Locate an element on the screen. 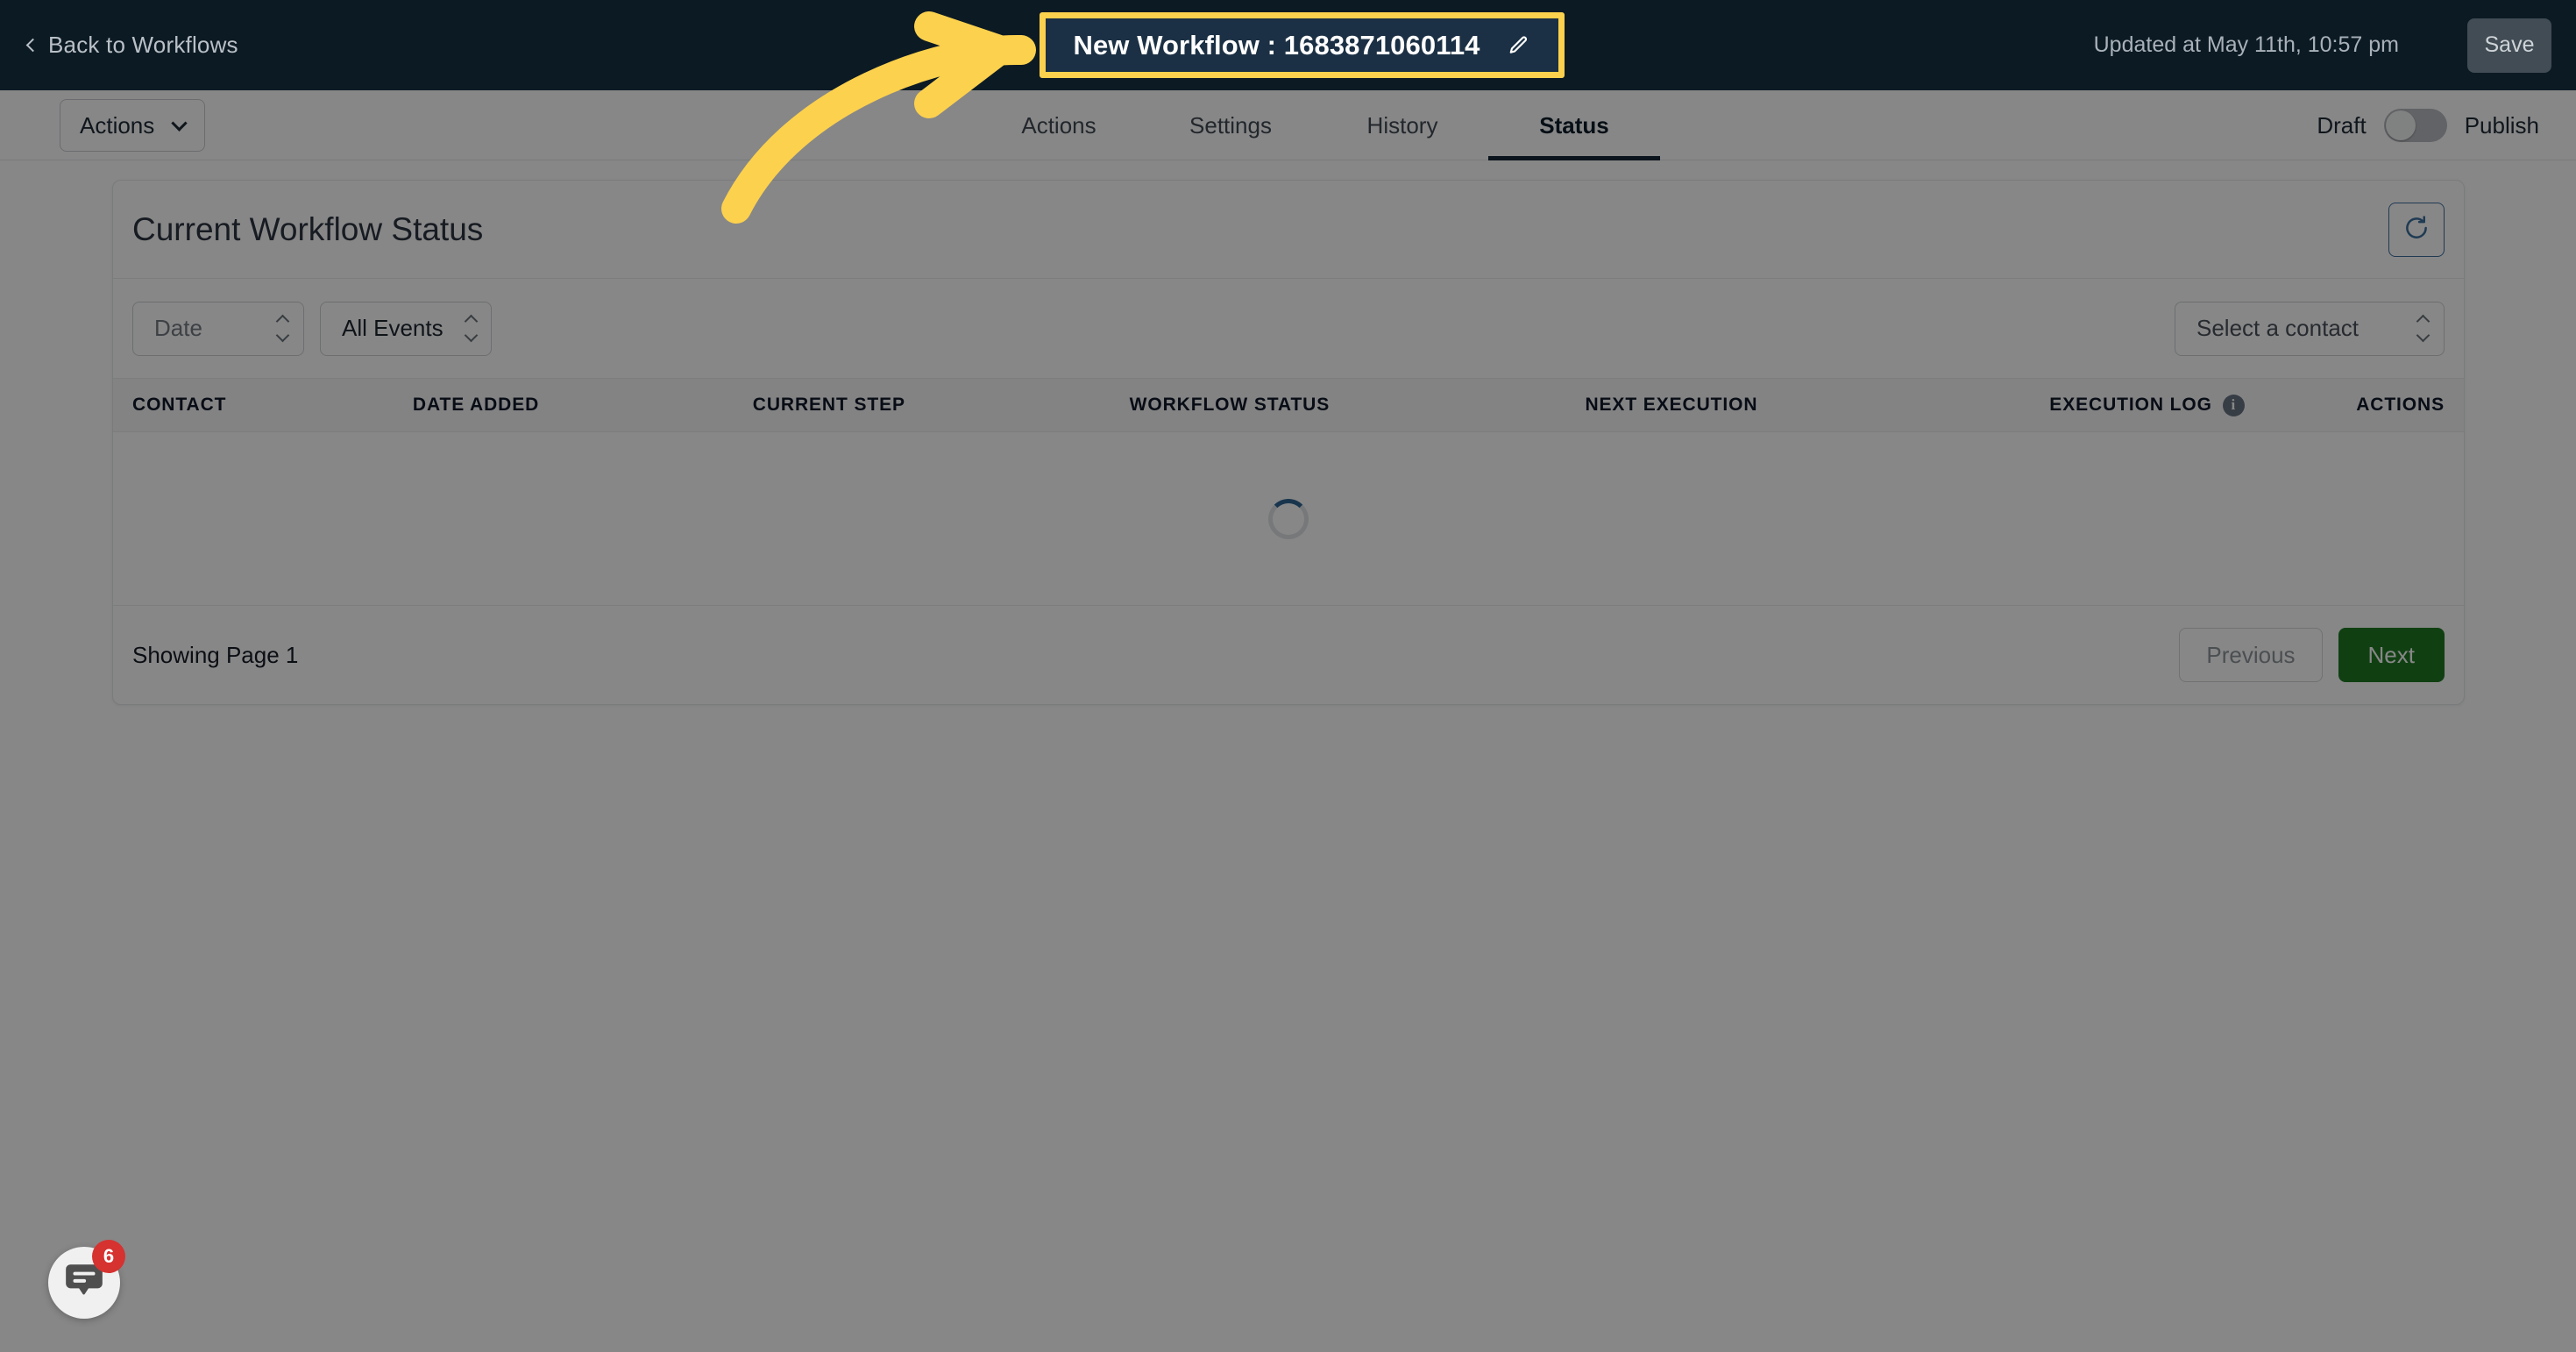 The width and height of the screenshot is (2576, 1352). chat-unread-badge: 6 is located at coordinates (108, 1256).